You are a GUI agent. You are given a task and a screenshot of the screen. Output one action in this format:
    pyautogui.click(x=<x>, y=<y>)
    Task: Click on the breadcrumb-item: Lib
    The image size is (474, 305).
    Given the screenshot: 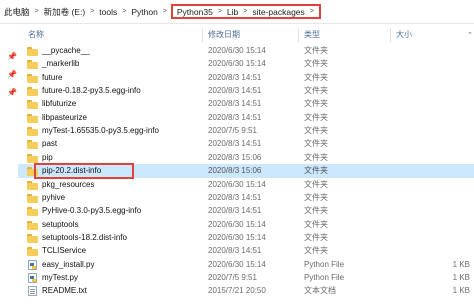 What is the action you would take?
    pyautogui.click(x=232, y=12)
    